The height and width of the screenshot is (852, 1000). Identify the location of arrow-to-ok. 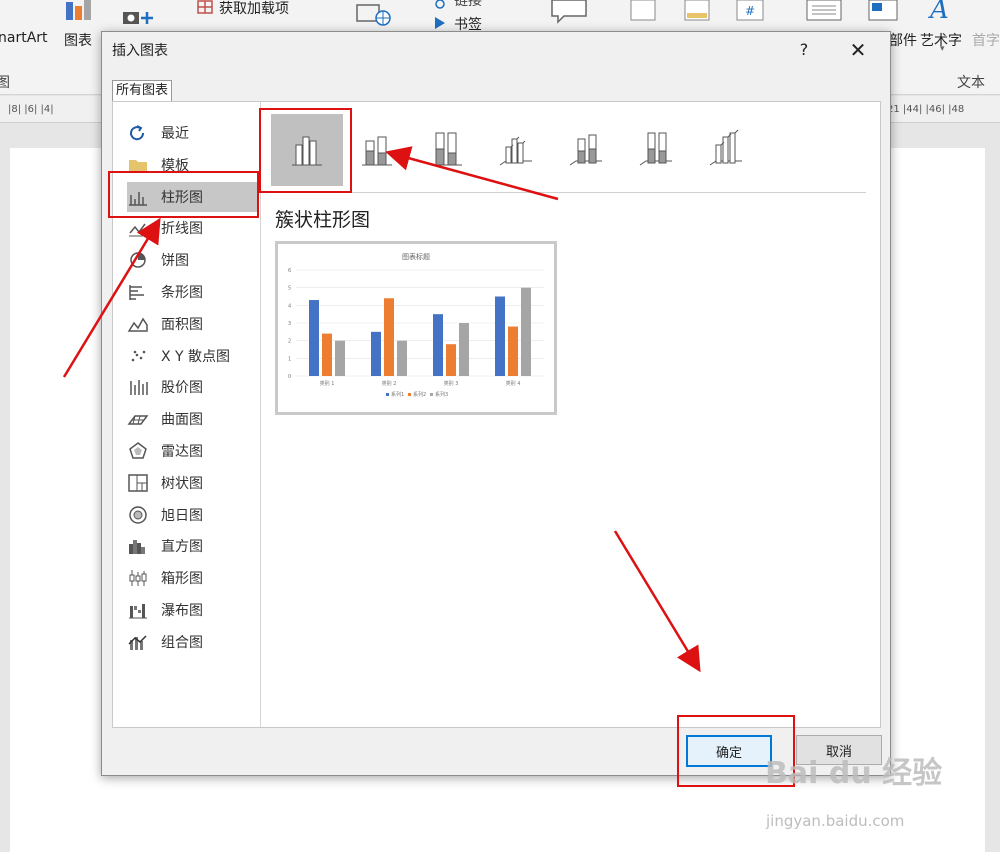
(657, 601).